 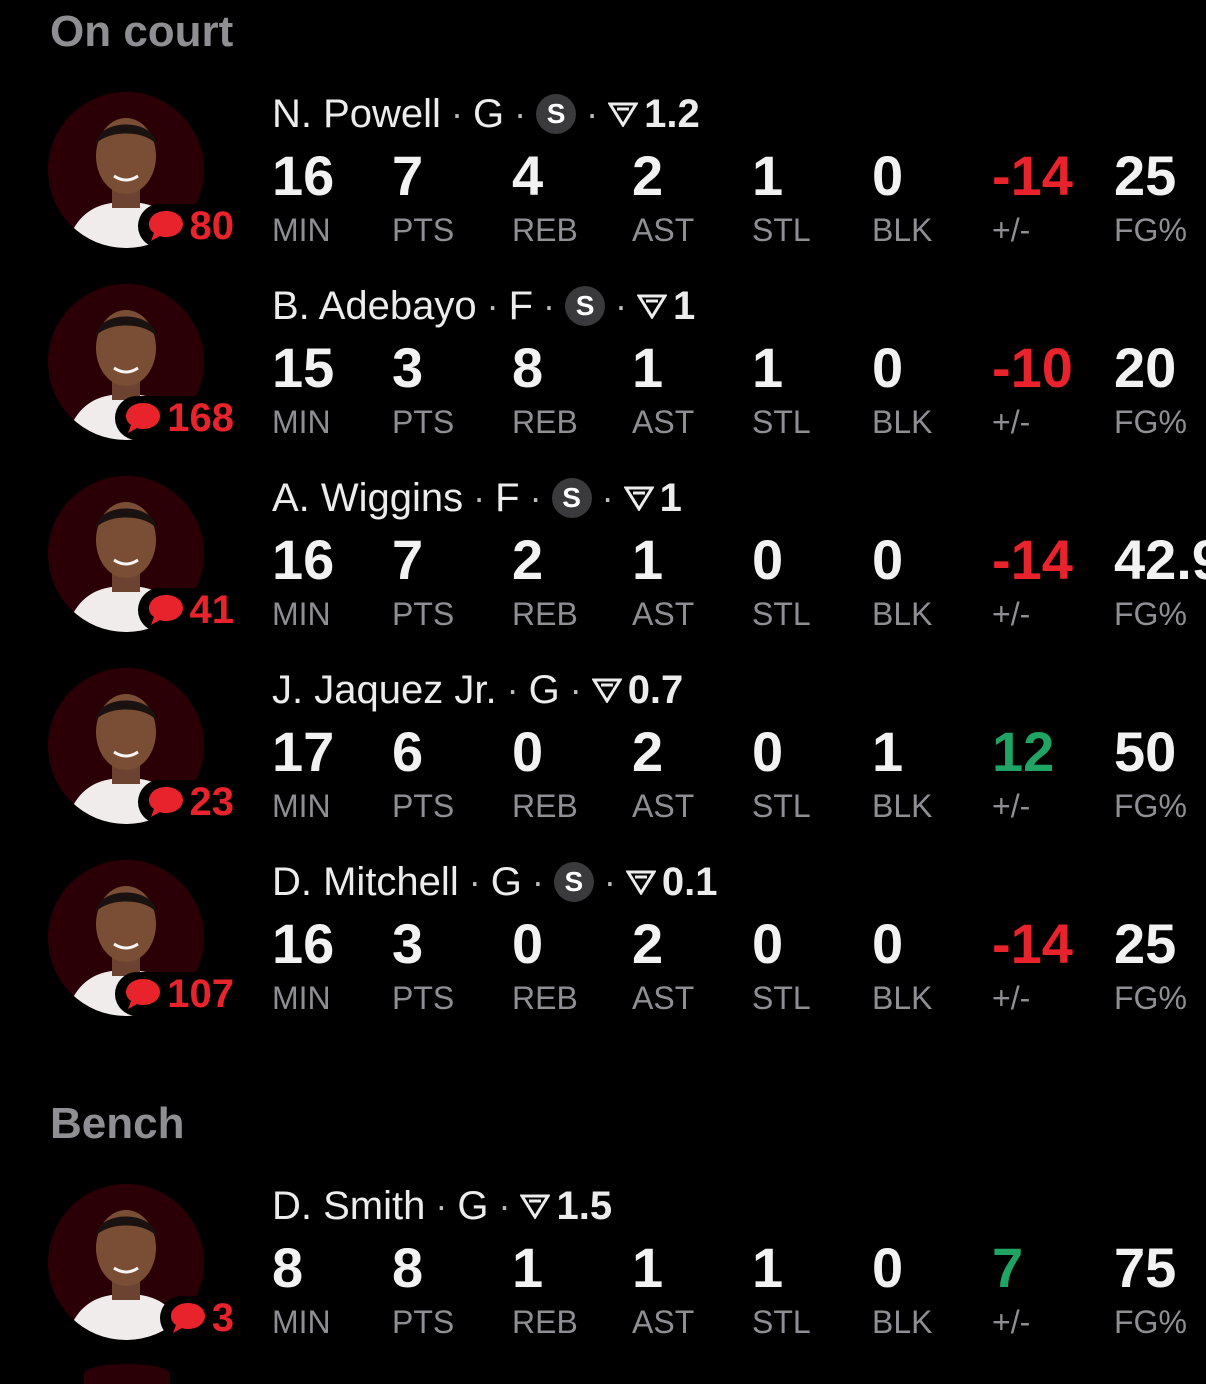 What do you see at coordinates (185, 226) in the screenshot?
I see `comments-badge: 80` at bounding box center [185, 226].